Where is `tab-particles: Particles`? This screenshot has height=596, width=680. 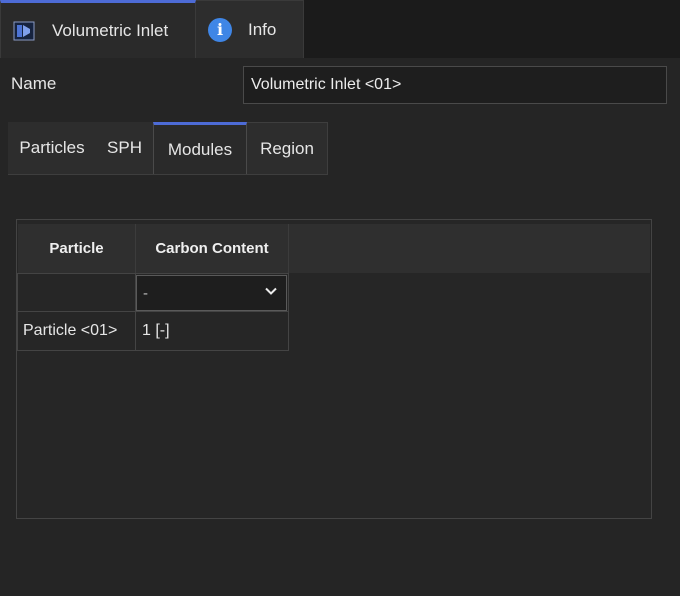 tab-particles: Particles is located at coordinates (52, 148).